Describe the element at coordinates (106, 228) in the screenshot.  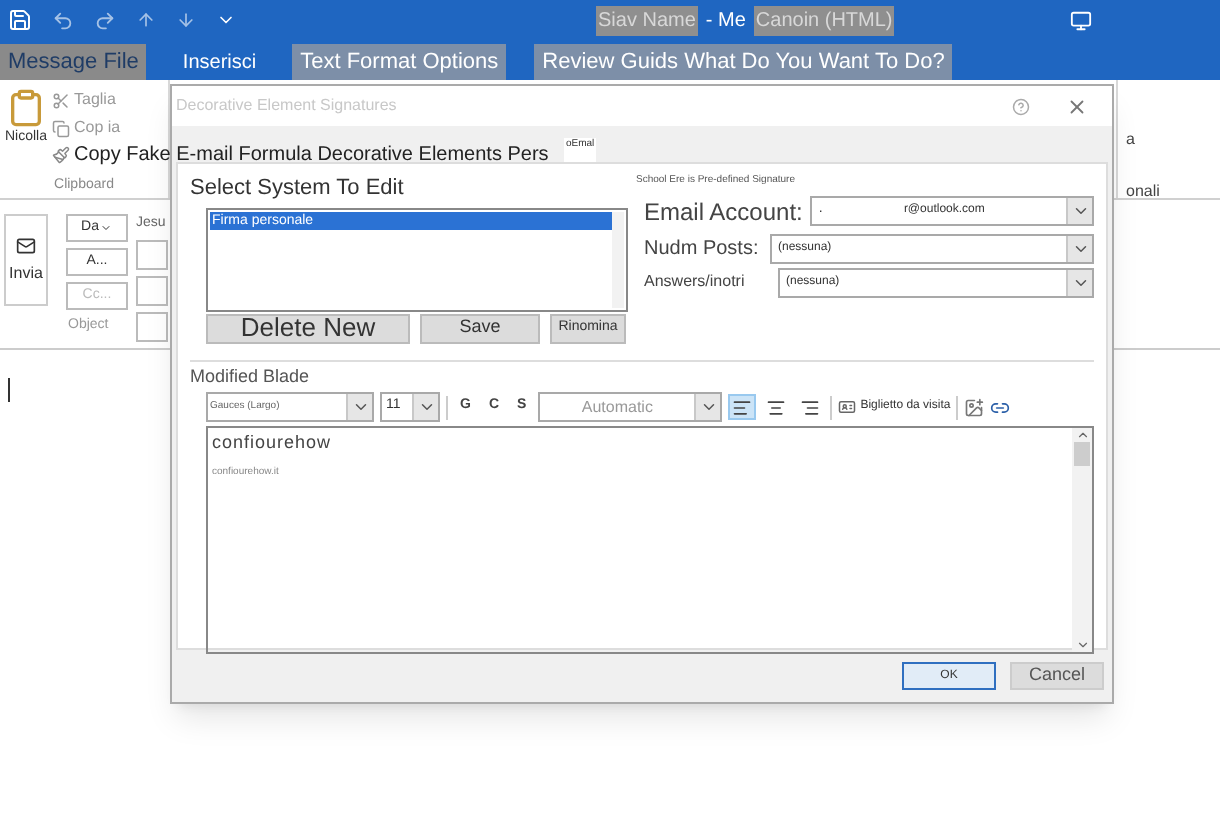
I see `caret-icon` at that location.